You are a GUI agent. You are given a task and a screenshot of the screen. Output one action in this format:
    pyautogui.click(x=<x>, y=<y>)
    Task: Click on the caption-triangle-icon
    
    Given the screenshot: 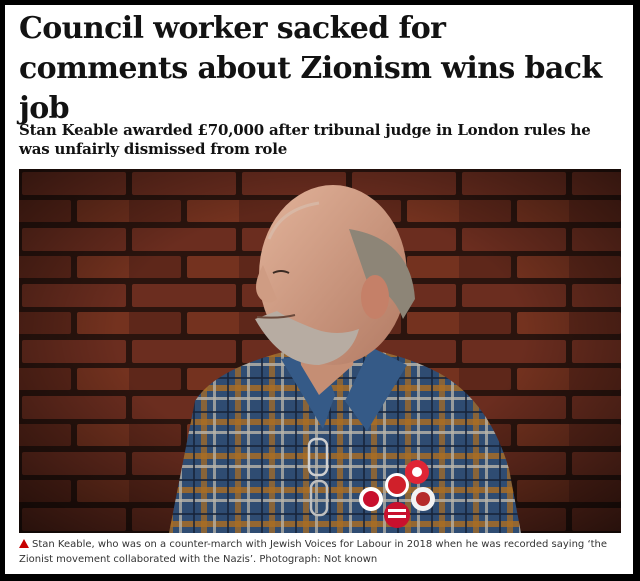 What is the action you would take?
    pyautogui.click(x=24, y=543)
    